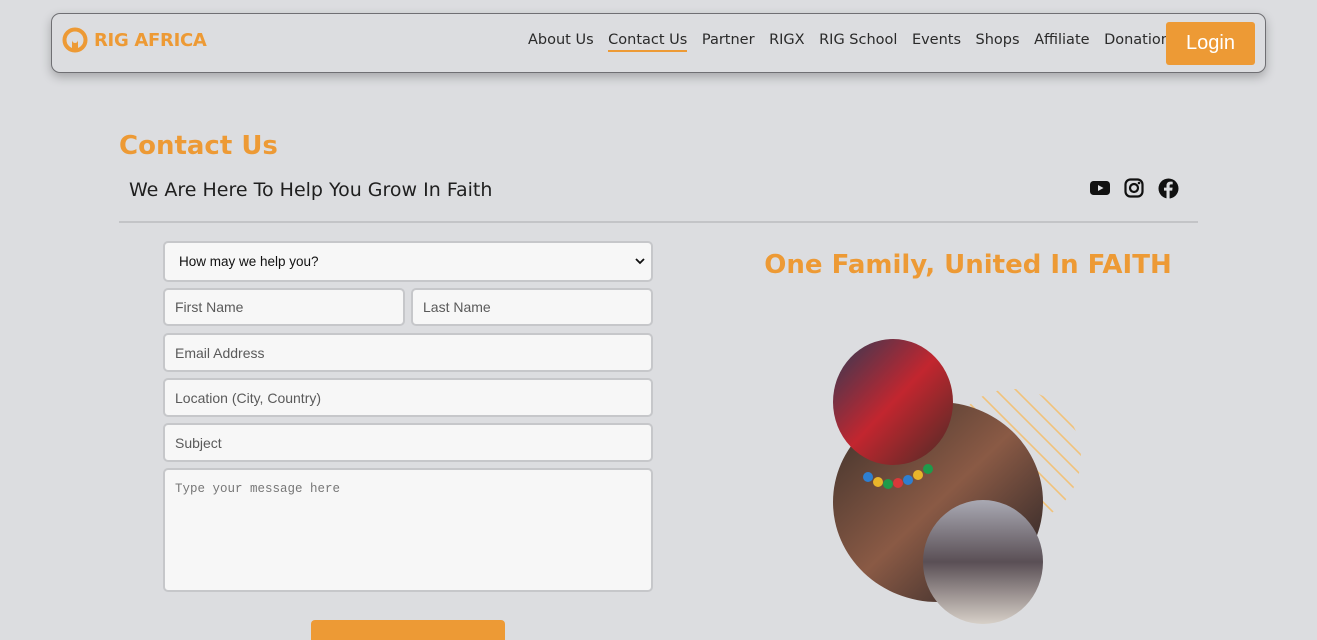 Image resolution: width=1317 pixels, height=640 pixels. What do you see at coordinates (408, 352) in the screenshot?
I see `email-field: Email Address` at bounding box center [408, 352].